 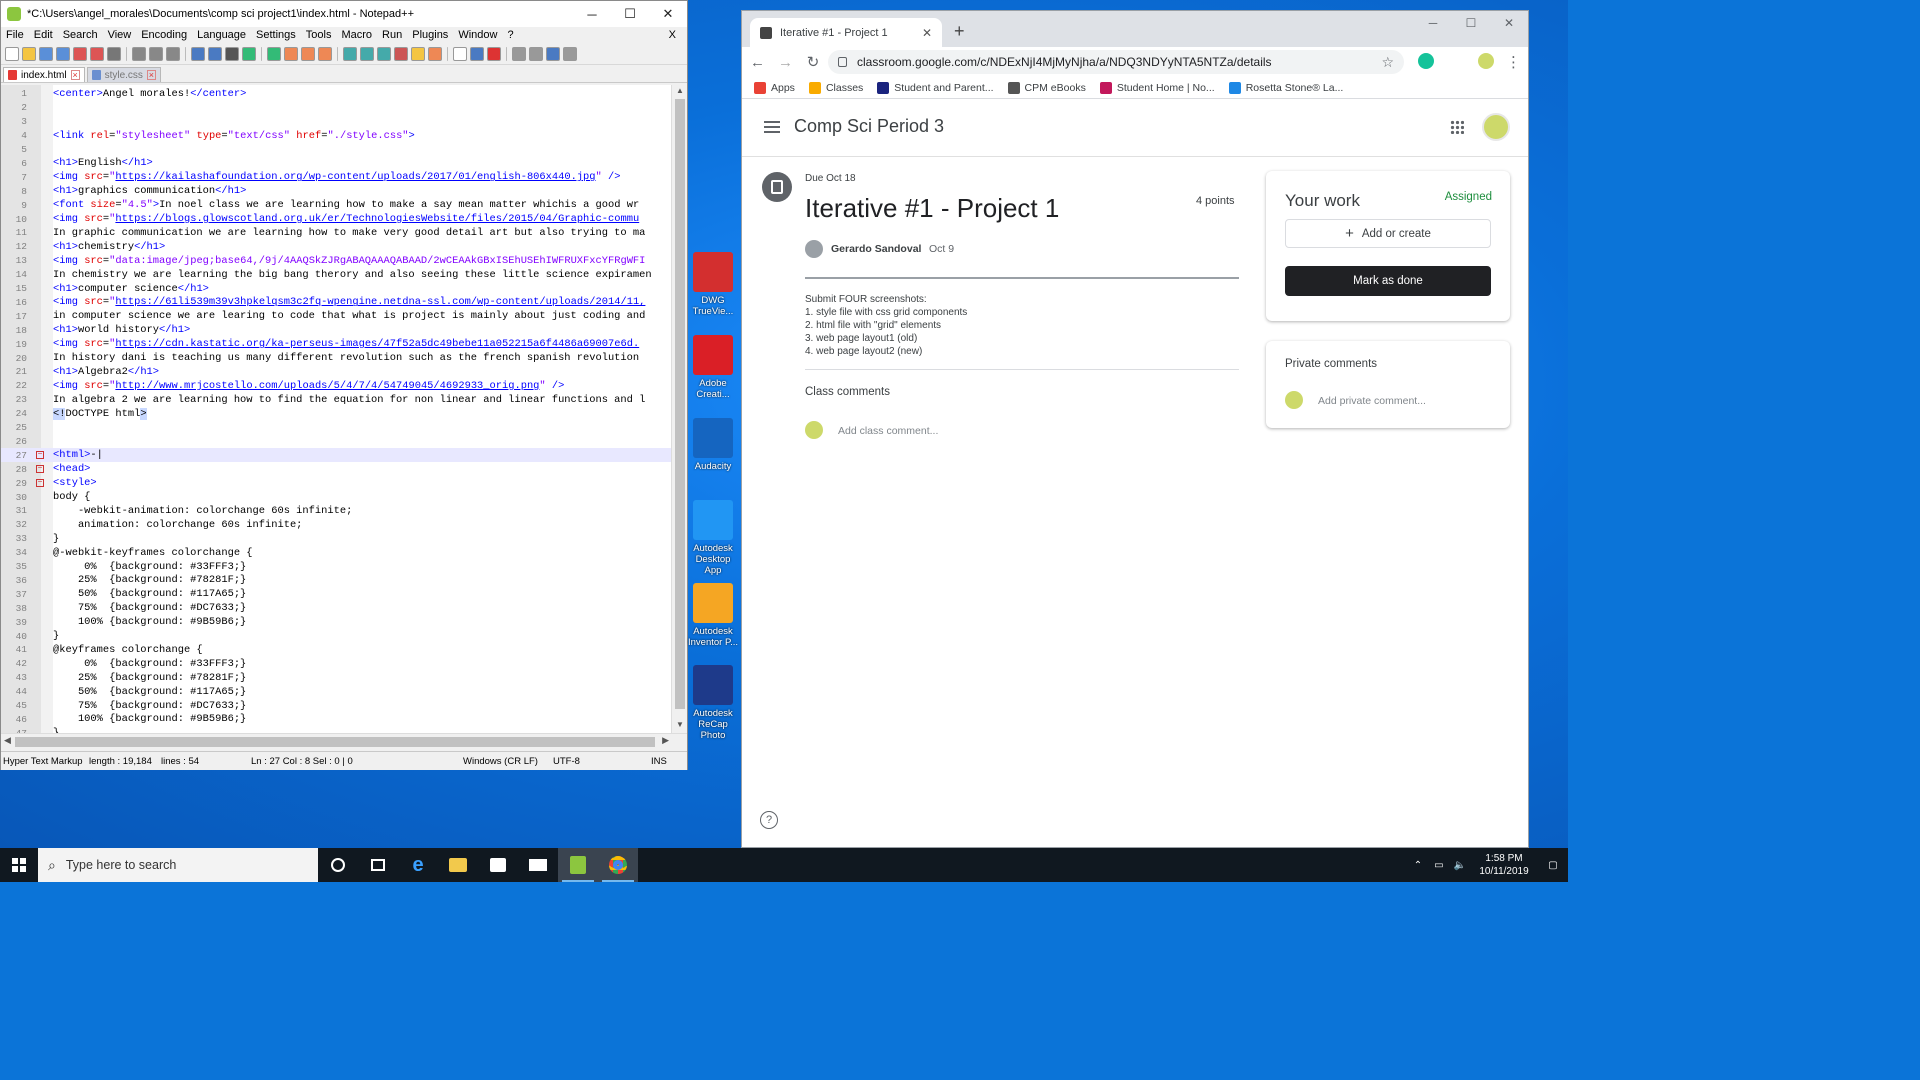 What do you see at coordinates (336, 414) in the screenshot?
I see `code-line: 24 <!DOCTYPE html>` at bounding box center [336, 414].